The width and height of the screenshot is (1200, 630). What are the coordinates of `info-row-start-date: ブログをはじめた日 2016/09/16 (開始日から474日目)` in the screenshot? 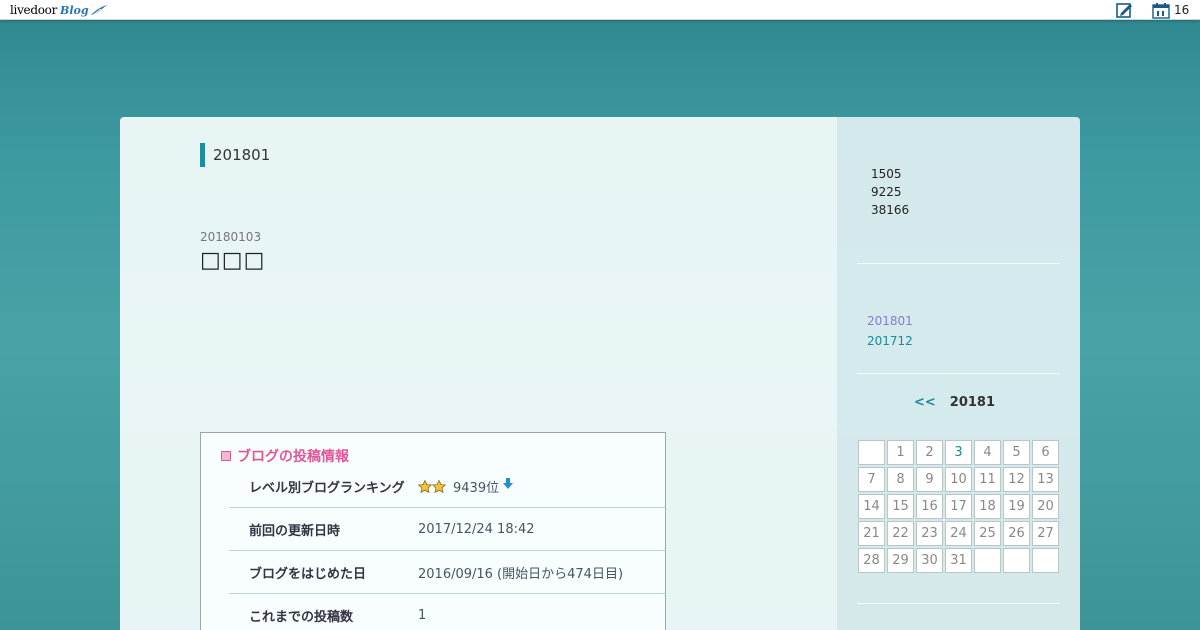 It's located at (447, 572).